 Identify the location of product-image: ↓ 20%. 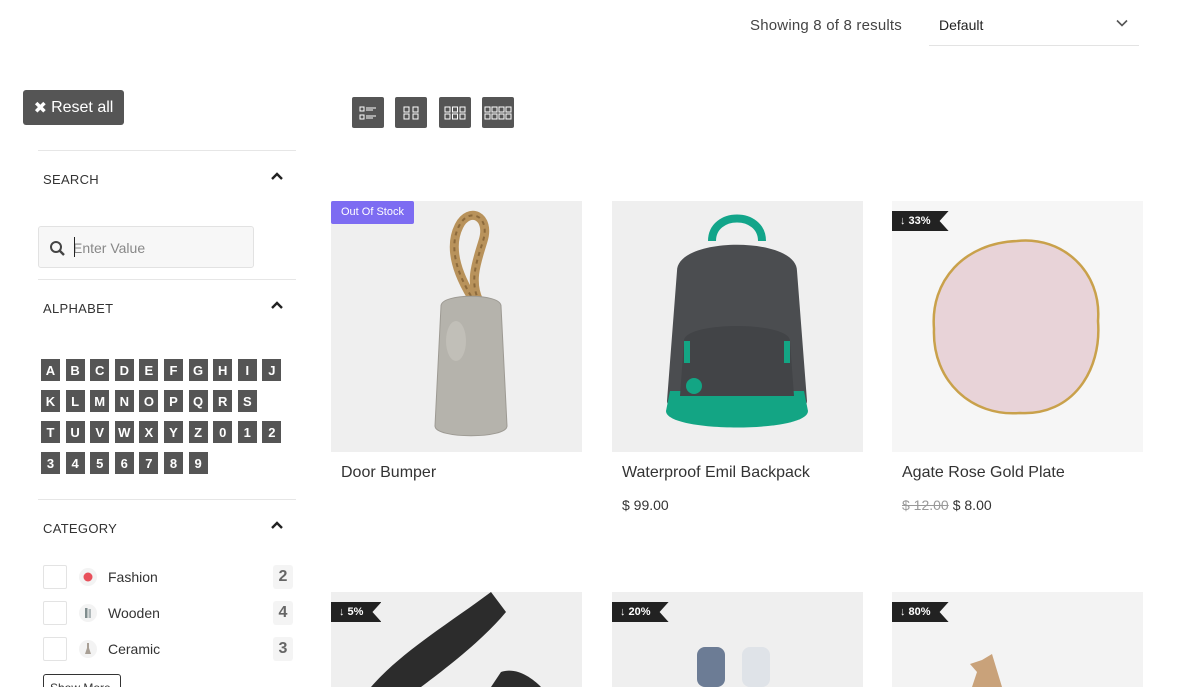
(737, 639).